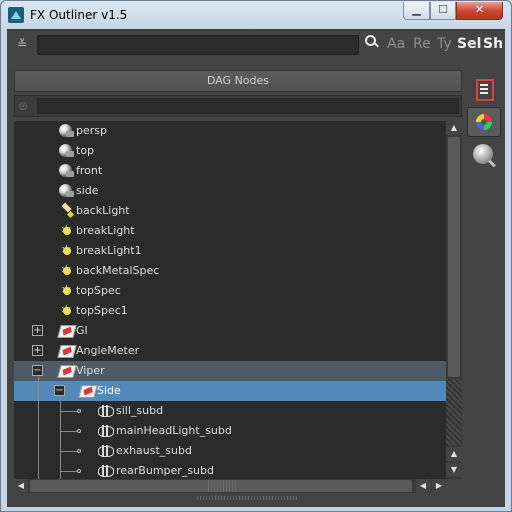  Describe the element at coordinates (493, 44) in the screenshot. I see `toggle-shapes: Sh` at that location.